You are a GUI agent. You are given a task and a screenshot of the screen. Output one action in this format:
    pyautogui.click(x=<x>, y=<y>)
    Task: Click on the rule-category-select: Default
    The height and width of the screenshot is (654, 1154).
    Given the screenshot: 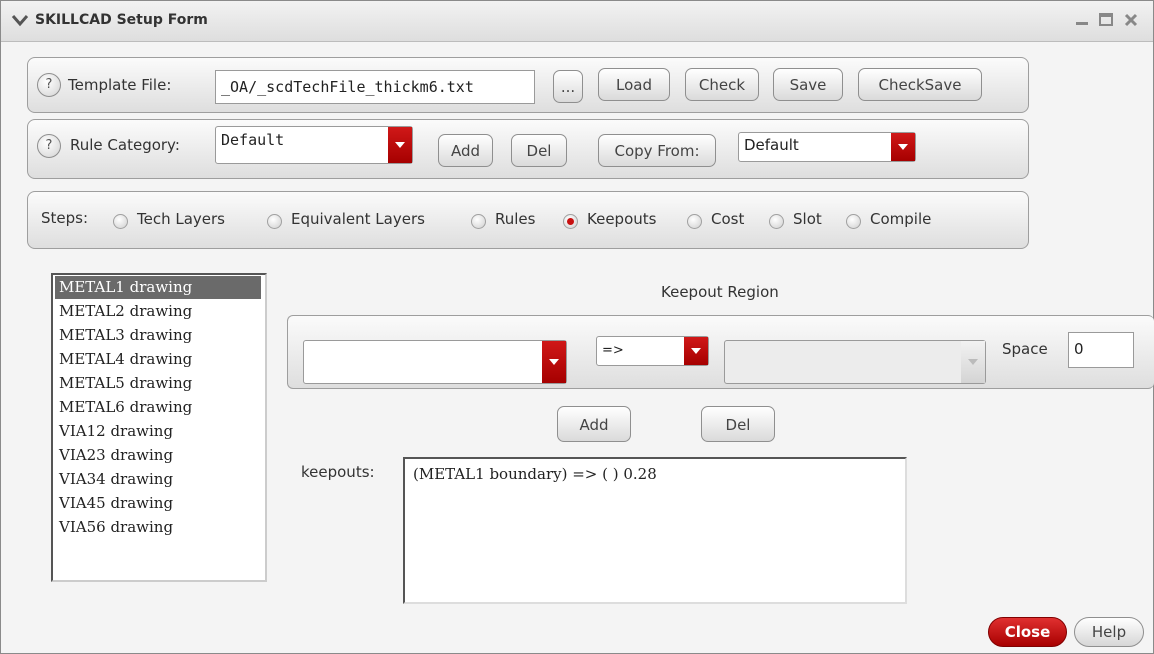 What is the action you would take?
    pyautogui.click(x=314, y=145)
    